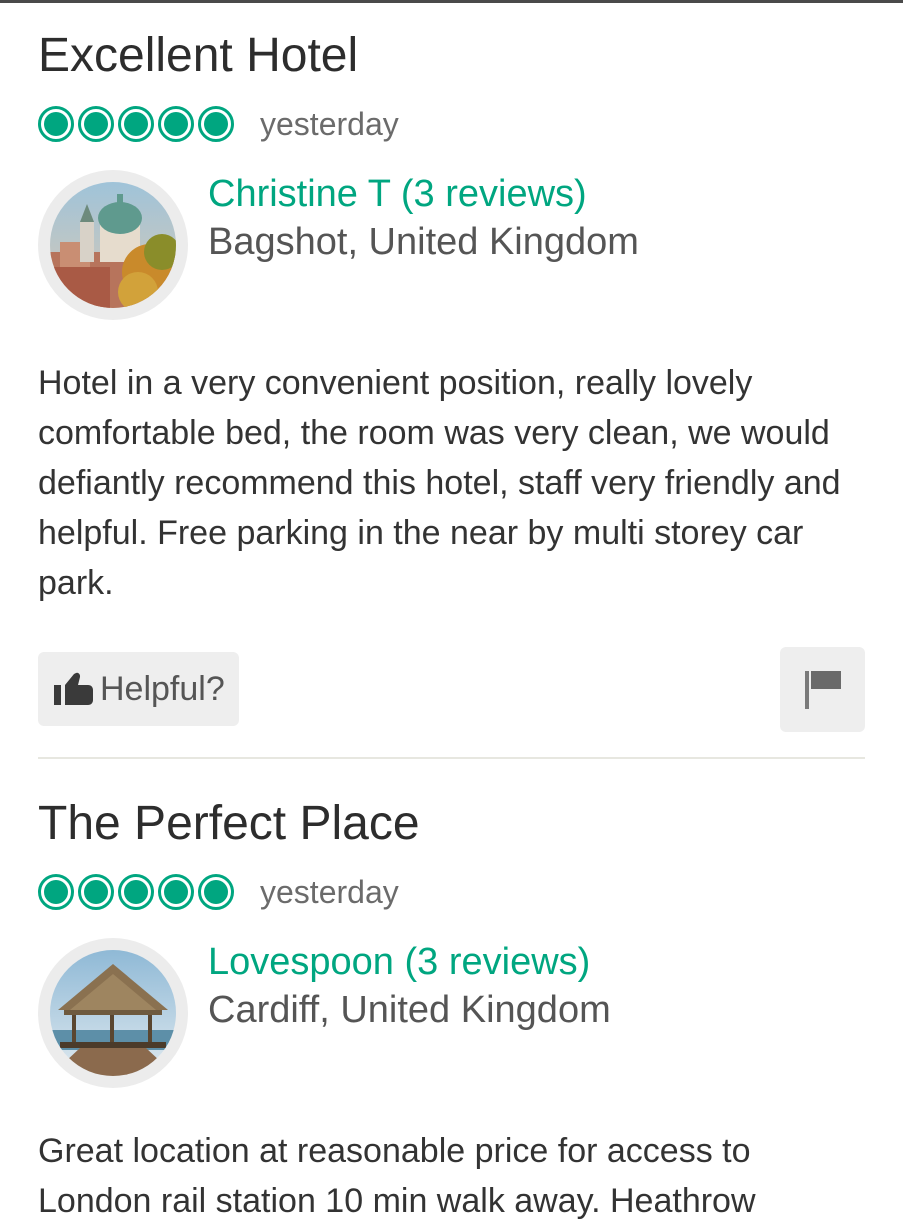  I want to click on helpful-label: Helpful?, so click(162, 688).